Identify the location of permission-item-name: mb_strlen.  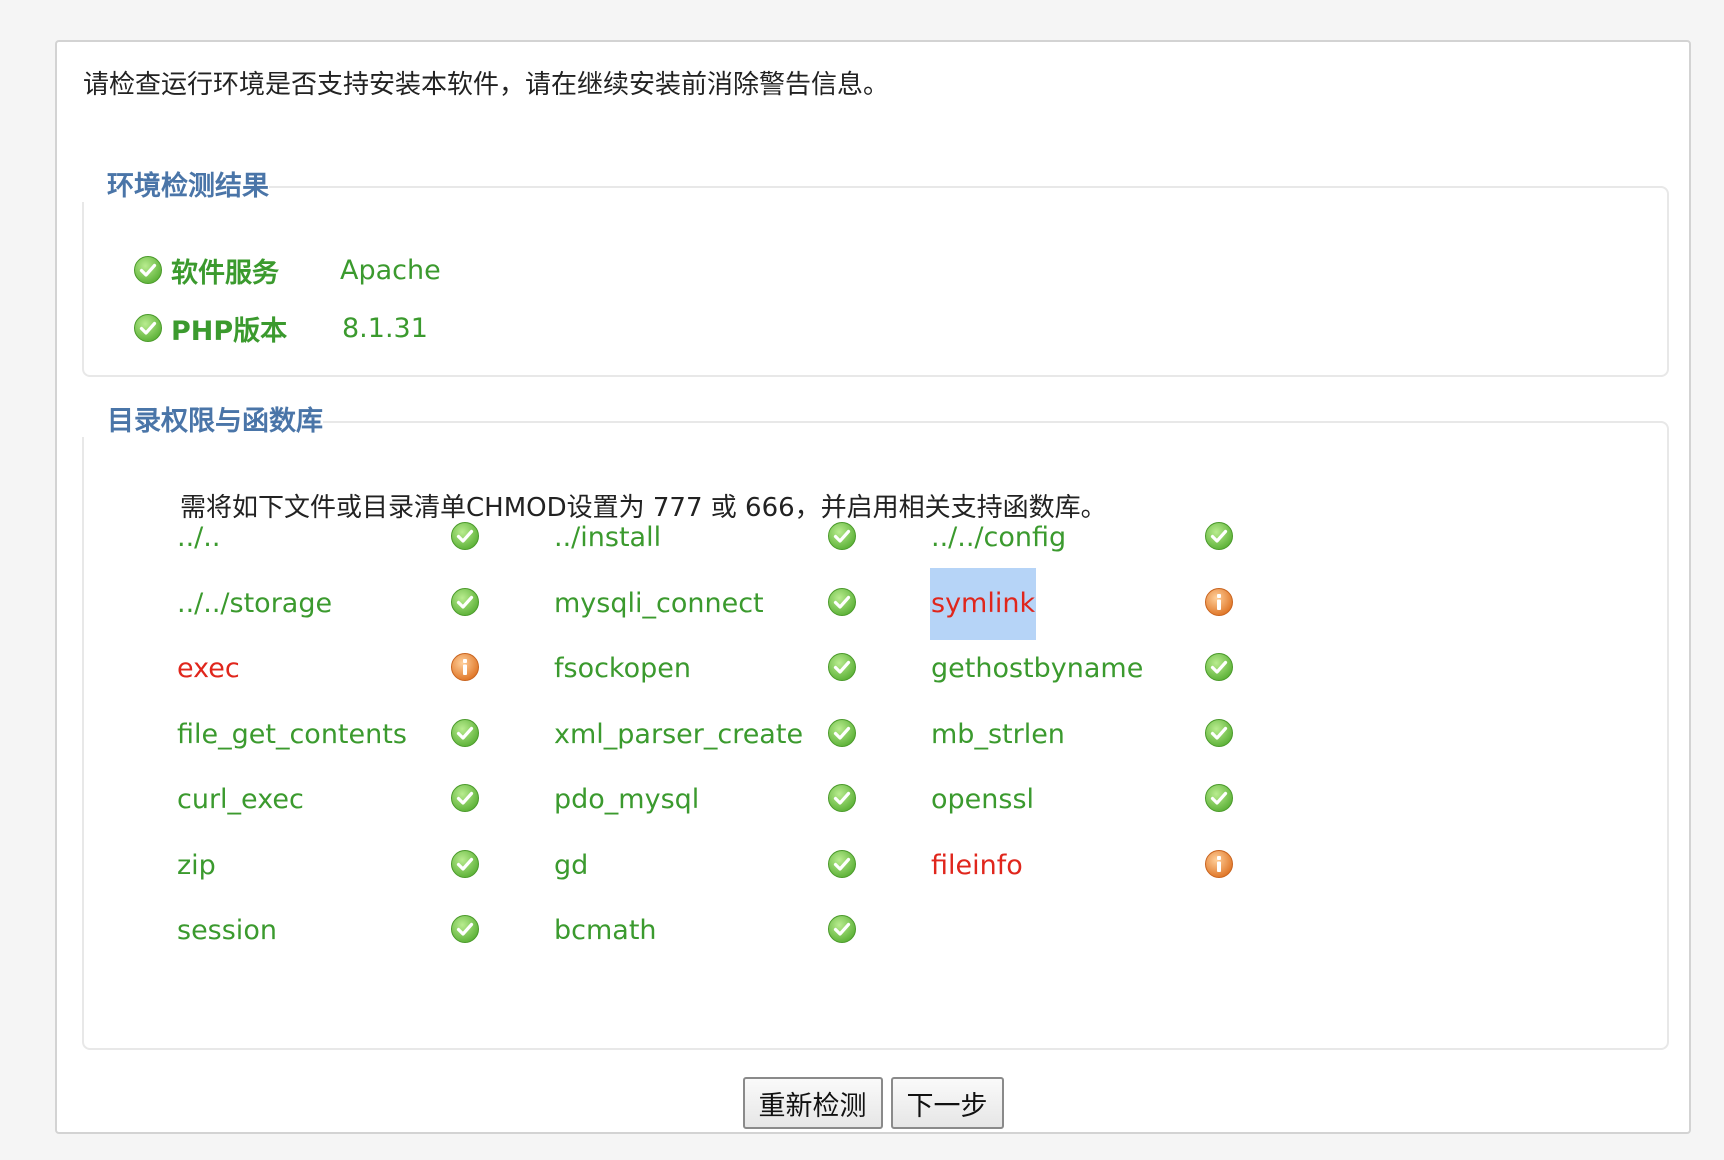
(998, 734).